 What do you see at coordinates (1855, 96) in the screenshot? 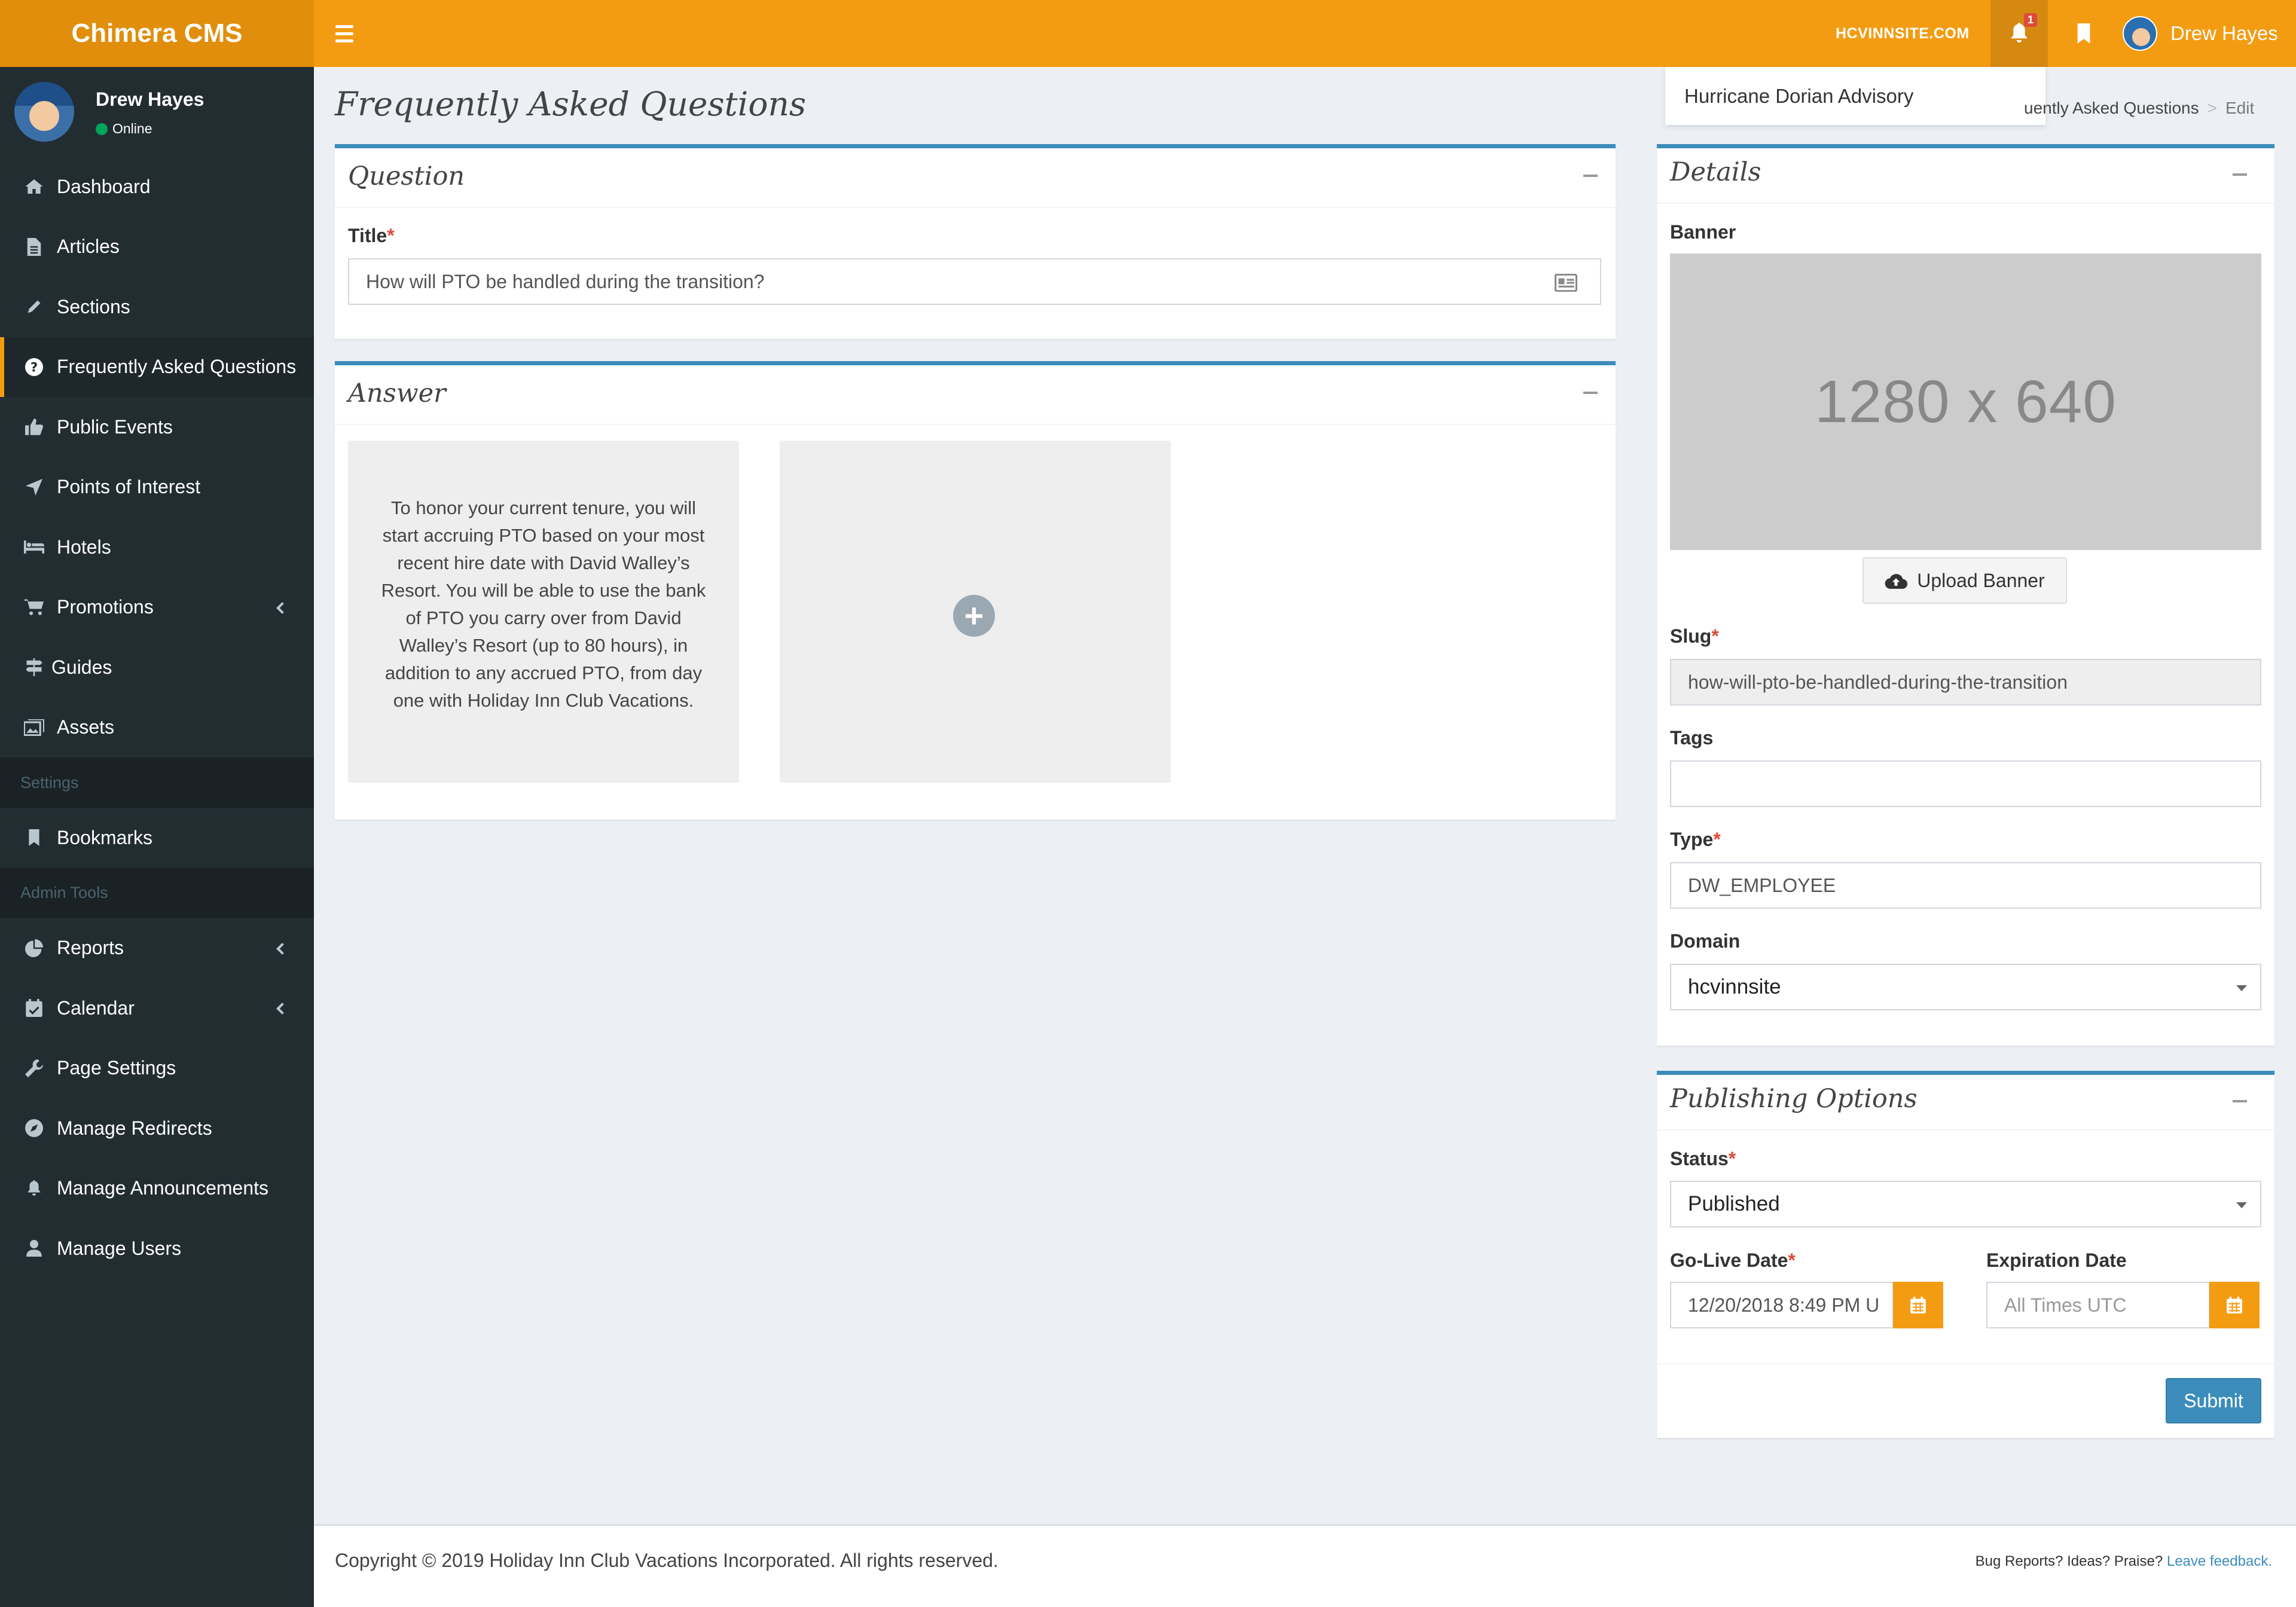
I see `notification-dropdown-item: Hurricane Dorian Advisory` at bounding box center [1855, 96].